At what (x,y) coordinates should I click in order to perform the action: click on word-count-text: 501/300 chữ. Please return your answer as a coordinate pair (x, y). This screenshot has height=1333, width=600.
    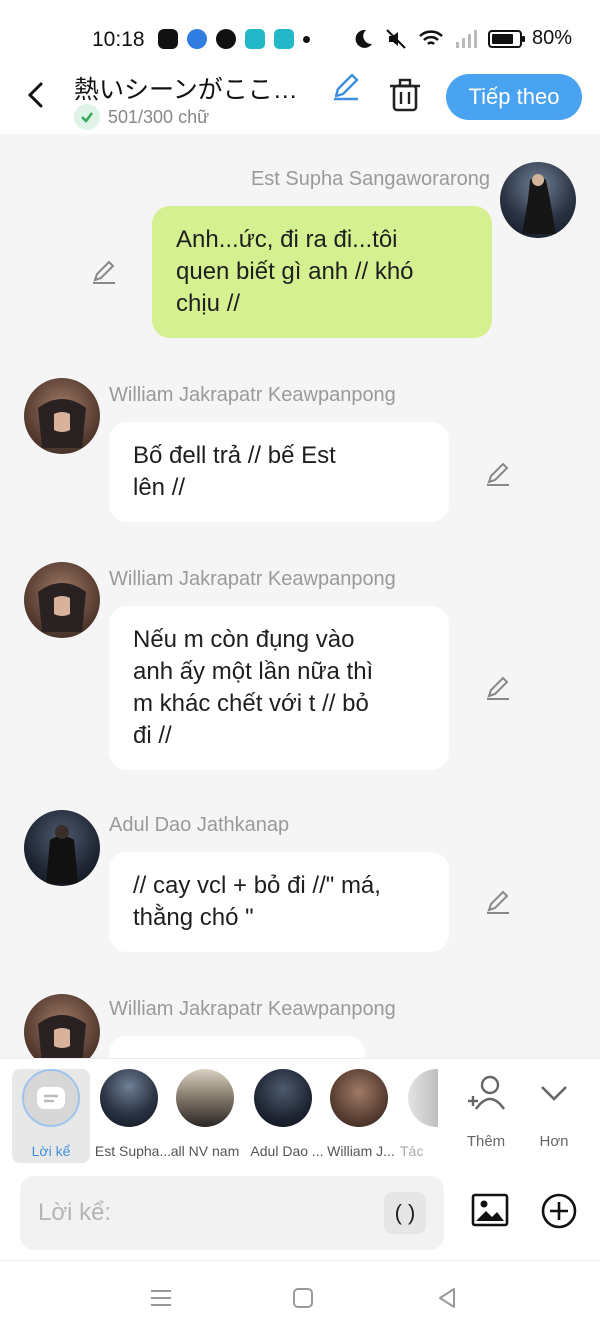
    Looking at the image, I should click on (159, 116).